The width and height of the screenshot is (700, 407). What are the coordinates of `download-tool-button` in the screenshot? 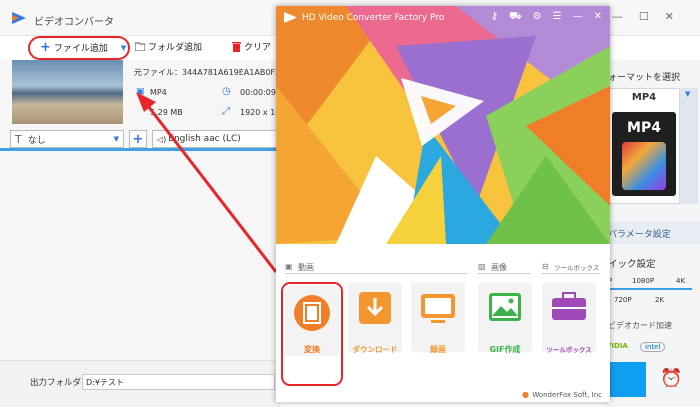 It's located at (375, 317).